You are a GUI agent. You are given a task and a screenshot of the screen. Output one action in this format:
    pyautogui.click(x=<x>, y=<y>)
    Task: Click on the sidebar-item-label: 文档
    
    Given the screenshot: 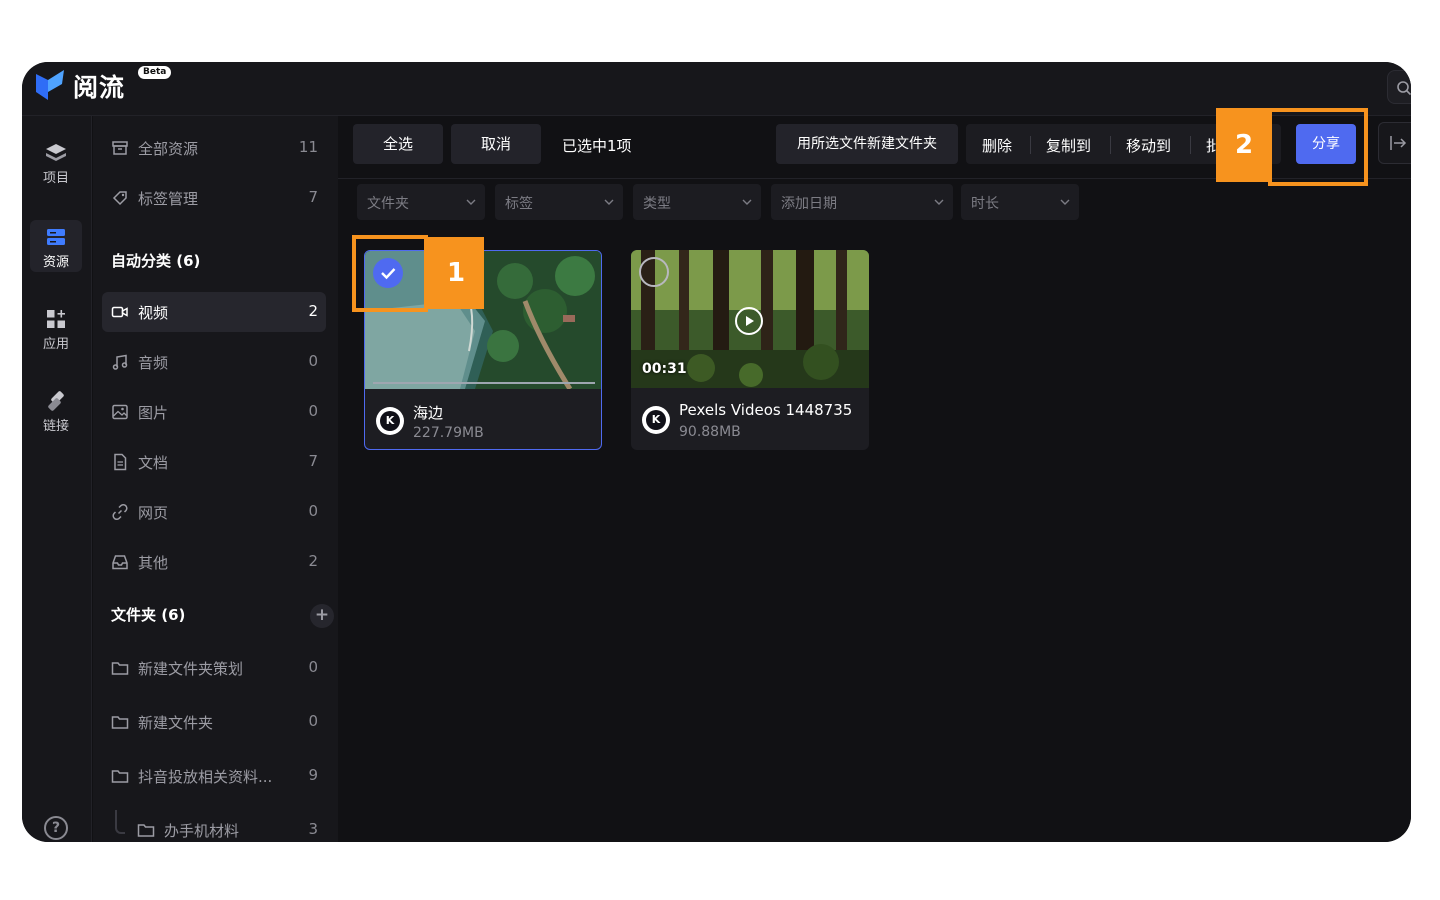 What is the action you would take?
    pyautogui.click(x=153, y=463)
    